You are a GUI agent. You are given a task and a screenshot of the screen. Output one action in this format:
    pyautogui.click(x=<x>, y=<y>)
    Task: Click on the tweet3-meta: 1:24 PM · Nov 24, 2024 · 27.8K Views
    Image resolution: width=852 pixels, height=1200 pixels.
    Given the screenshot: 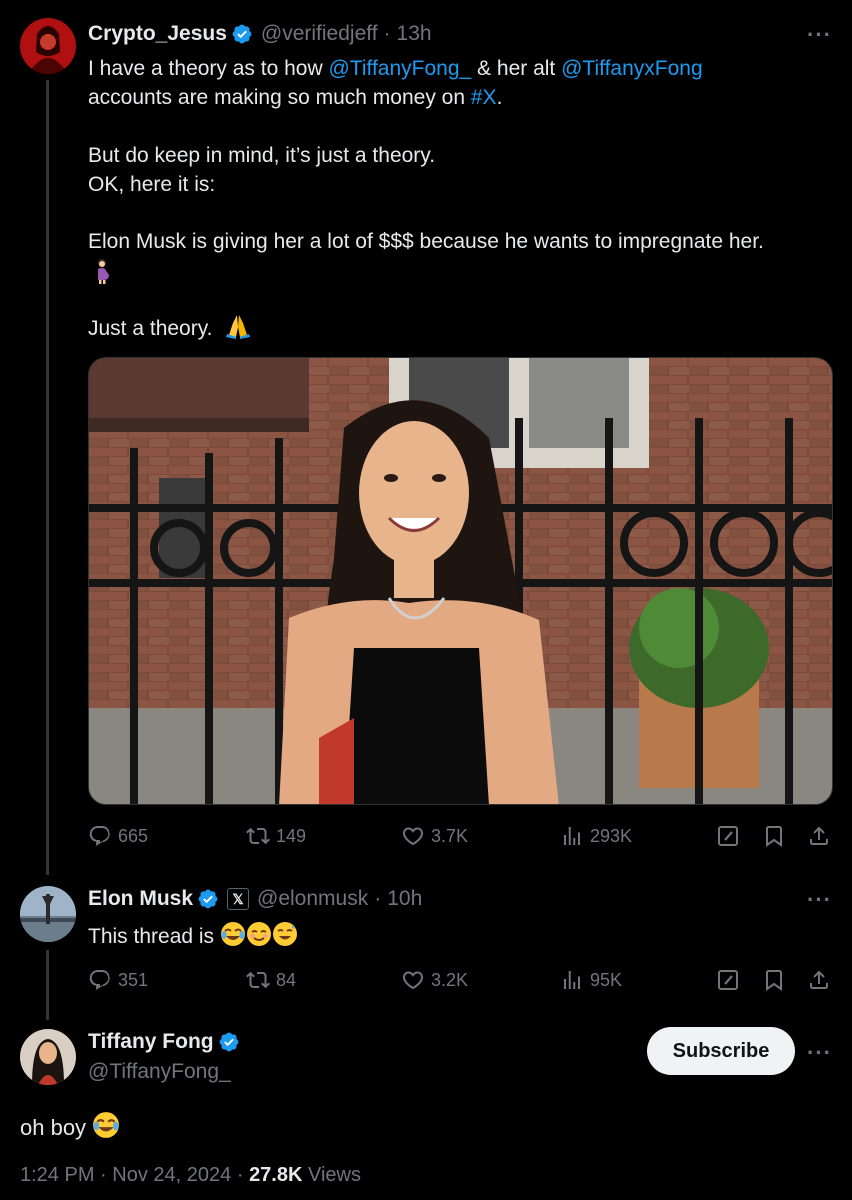 What is the action you would take?
    pyautogui.click(x=190, y=1175)
    